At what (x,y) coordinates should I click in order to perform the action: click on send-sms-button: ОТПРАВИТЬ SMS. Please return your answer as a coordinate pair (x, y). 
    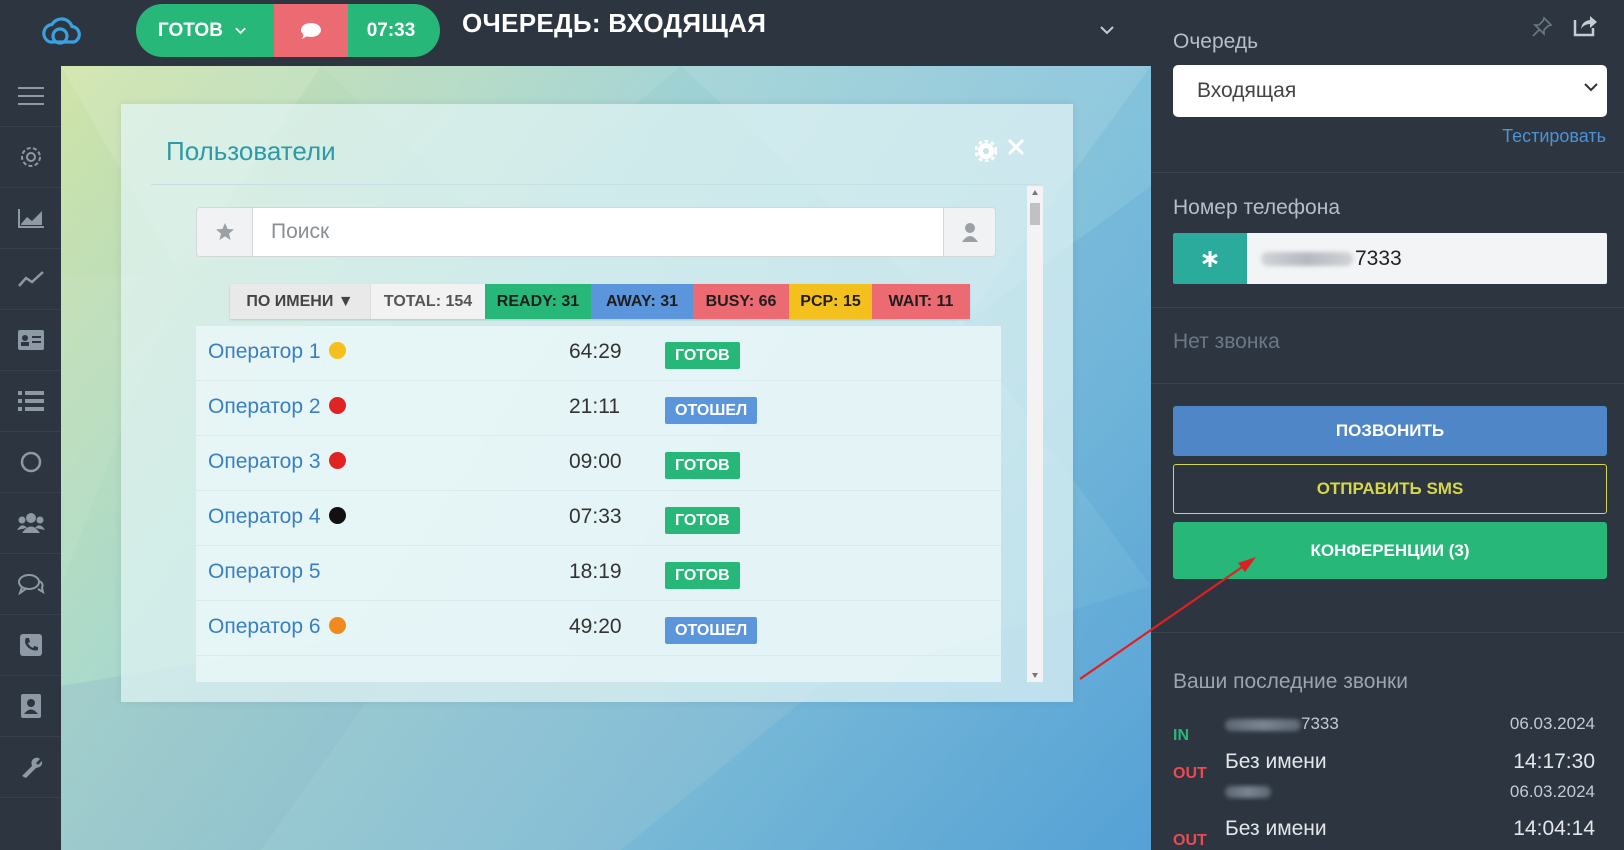
    Looking at the image, I should click on (1390, 489).